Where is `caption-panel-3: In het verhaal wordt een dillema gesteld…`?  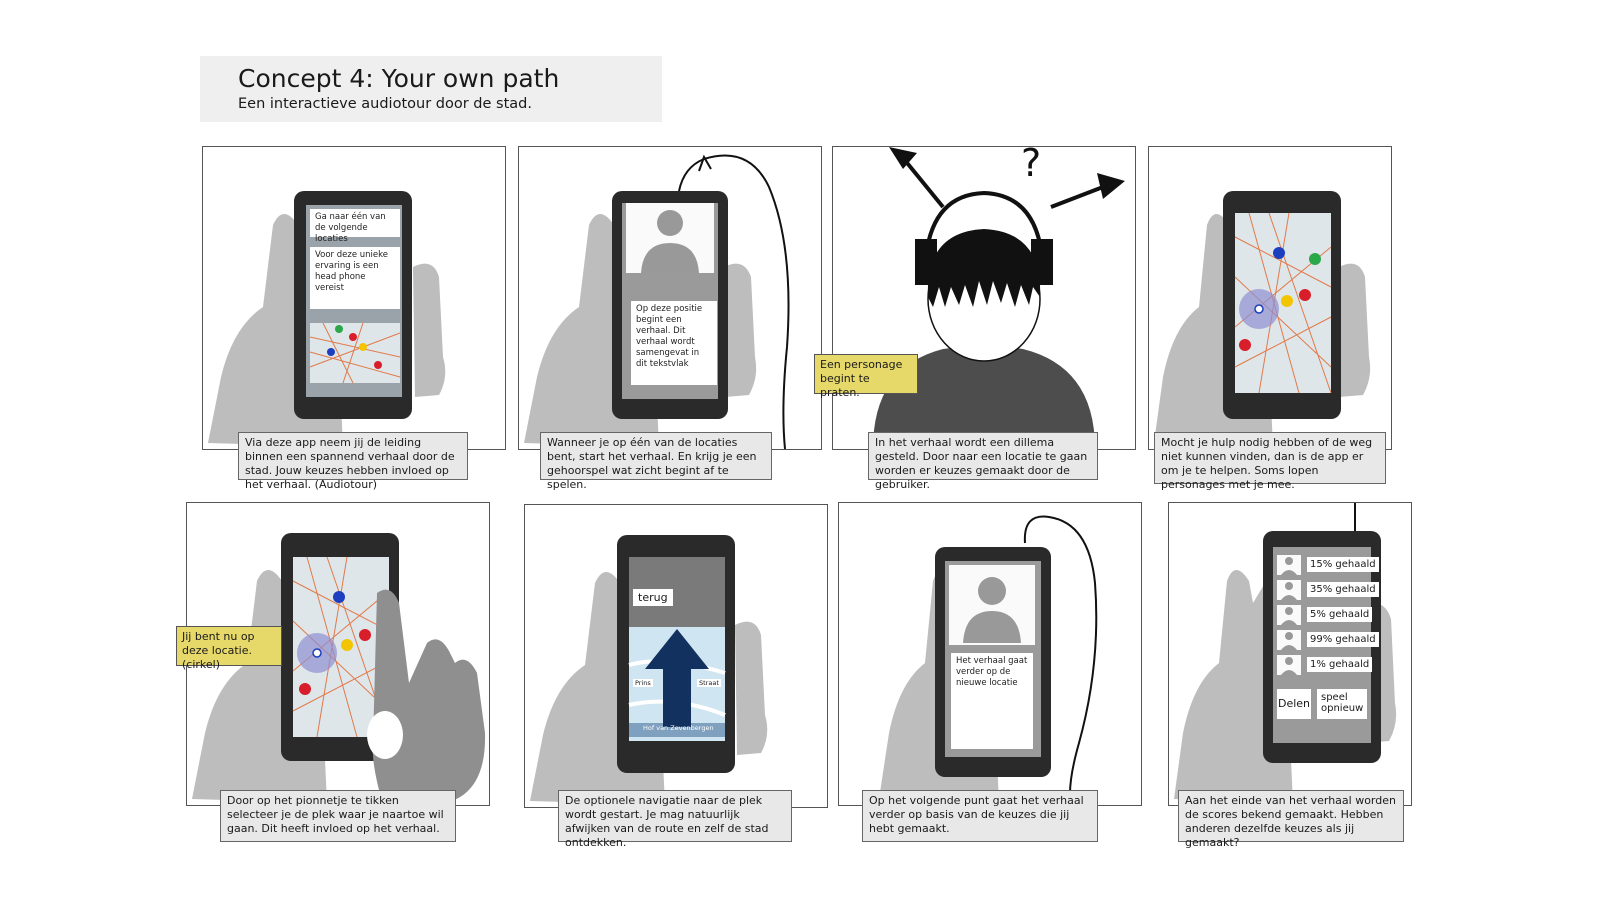 caption-panel-3: In het verhaal wordt een dillema gesteld… is located at coordinates (983, 461).